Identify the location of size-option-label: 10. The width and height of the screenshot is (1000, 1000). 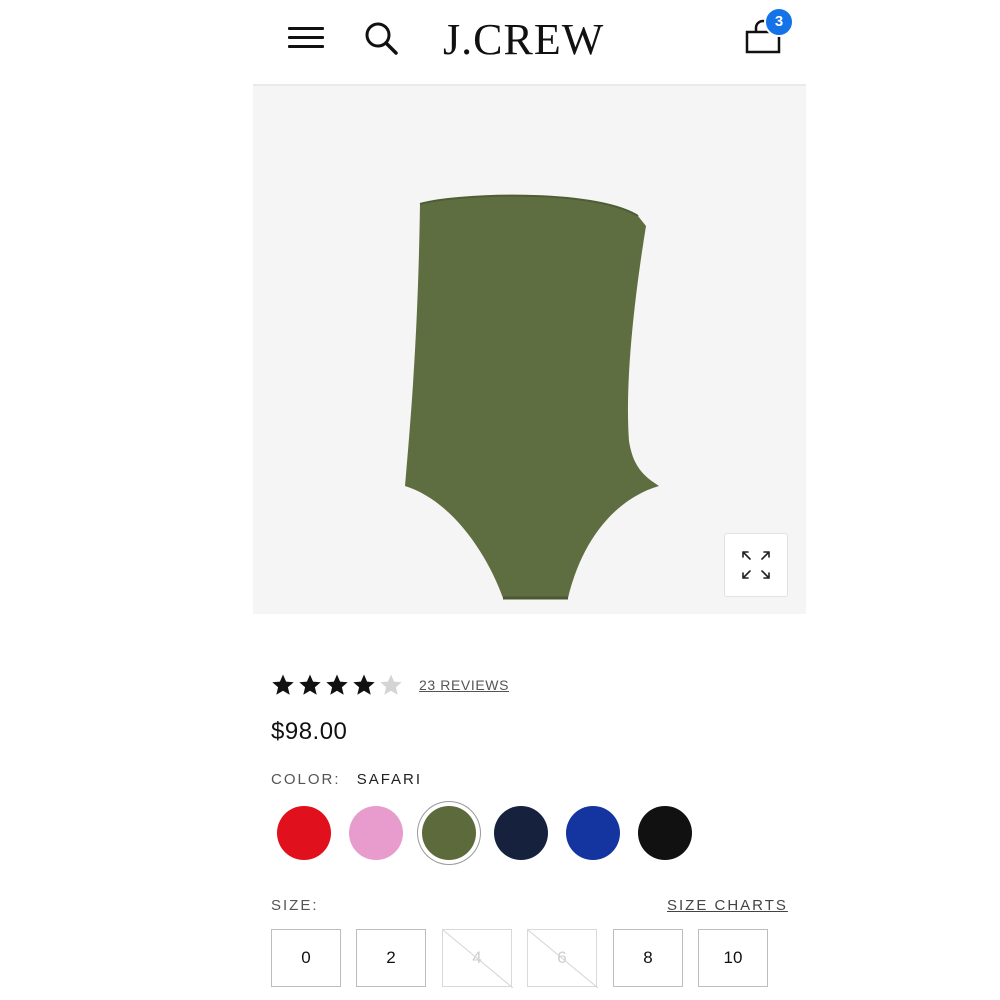
(733, 957).